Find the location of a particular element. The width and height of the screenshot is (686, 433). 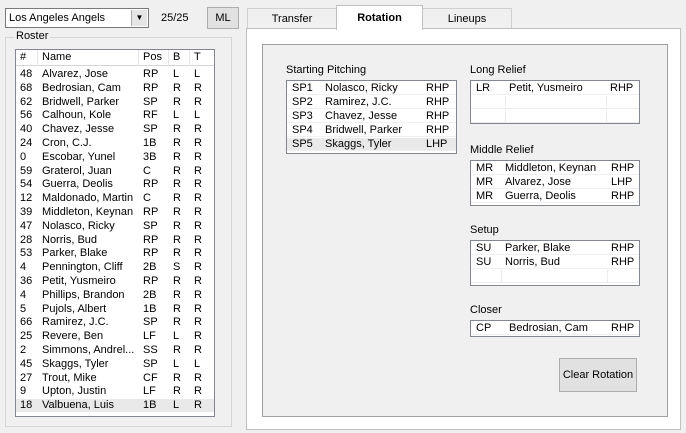

column-divider is located at coordinates (607, 276).